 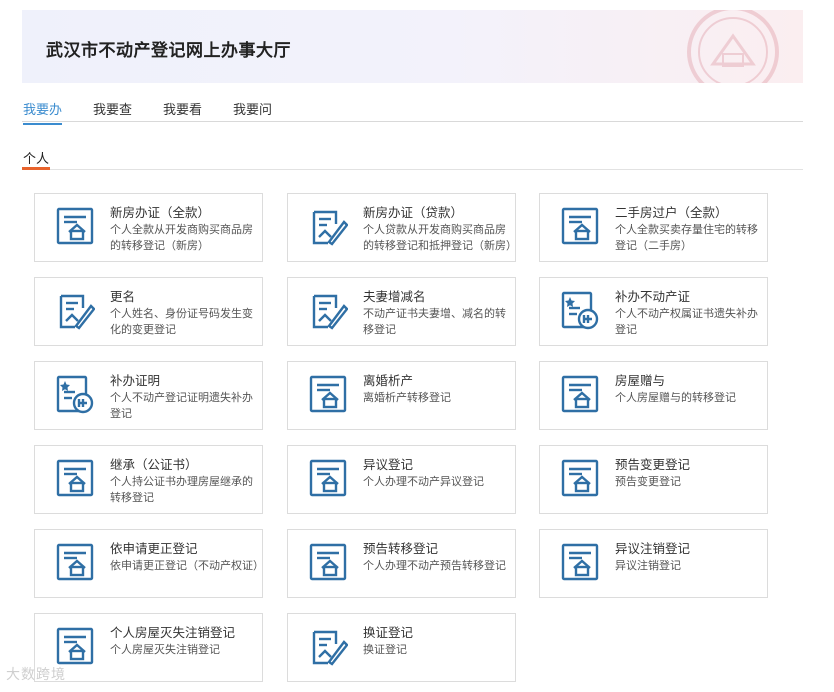 I want to click on card-title: 预告变更登记, so click(x=653, y=464).